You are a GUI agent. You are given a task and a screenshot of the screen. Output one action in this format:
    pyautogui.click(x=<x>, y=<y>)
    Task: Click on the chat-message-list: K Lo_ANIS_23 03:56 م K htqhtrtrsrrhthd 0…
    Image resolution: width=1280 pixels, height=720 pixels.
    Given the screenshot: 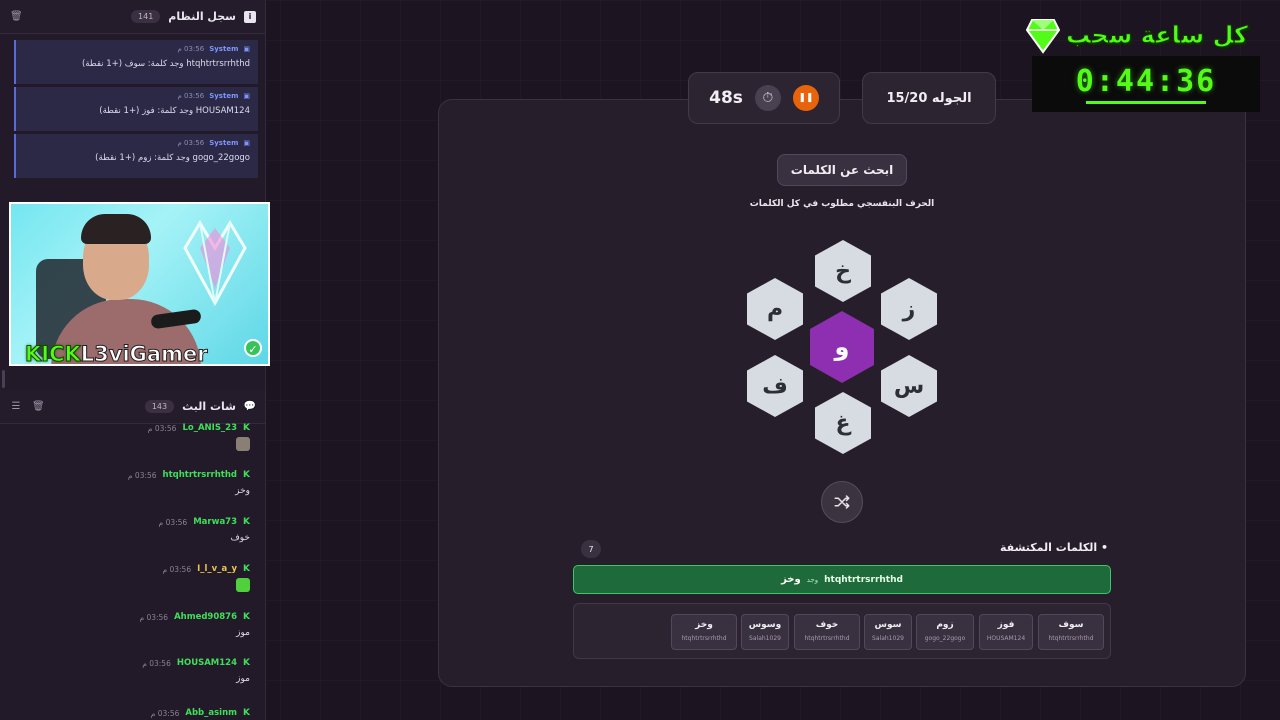 What is the action you would take?
    pyautogui.click(x=132, y=570)
    